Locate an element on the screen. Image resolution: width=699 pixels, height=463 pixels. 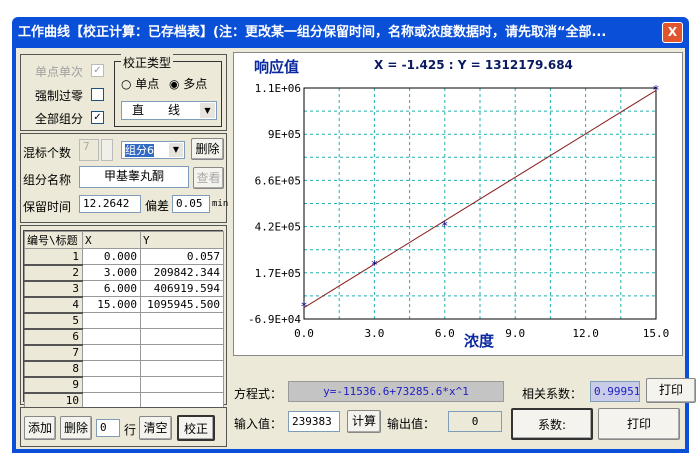
add-button: 添加 is located at coordinates (40, 428).